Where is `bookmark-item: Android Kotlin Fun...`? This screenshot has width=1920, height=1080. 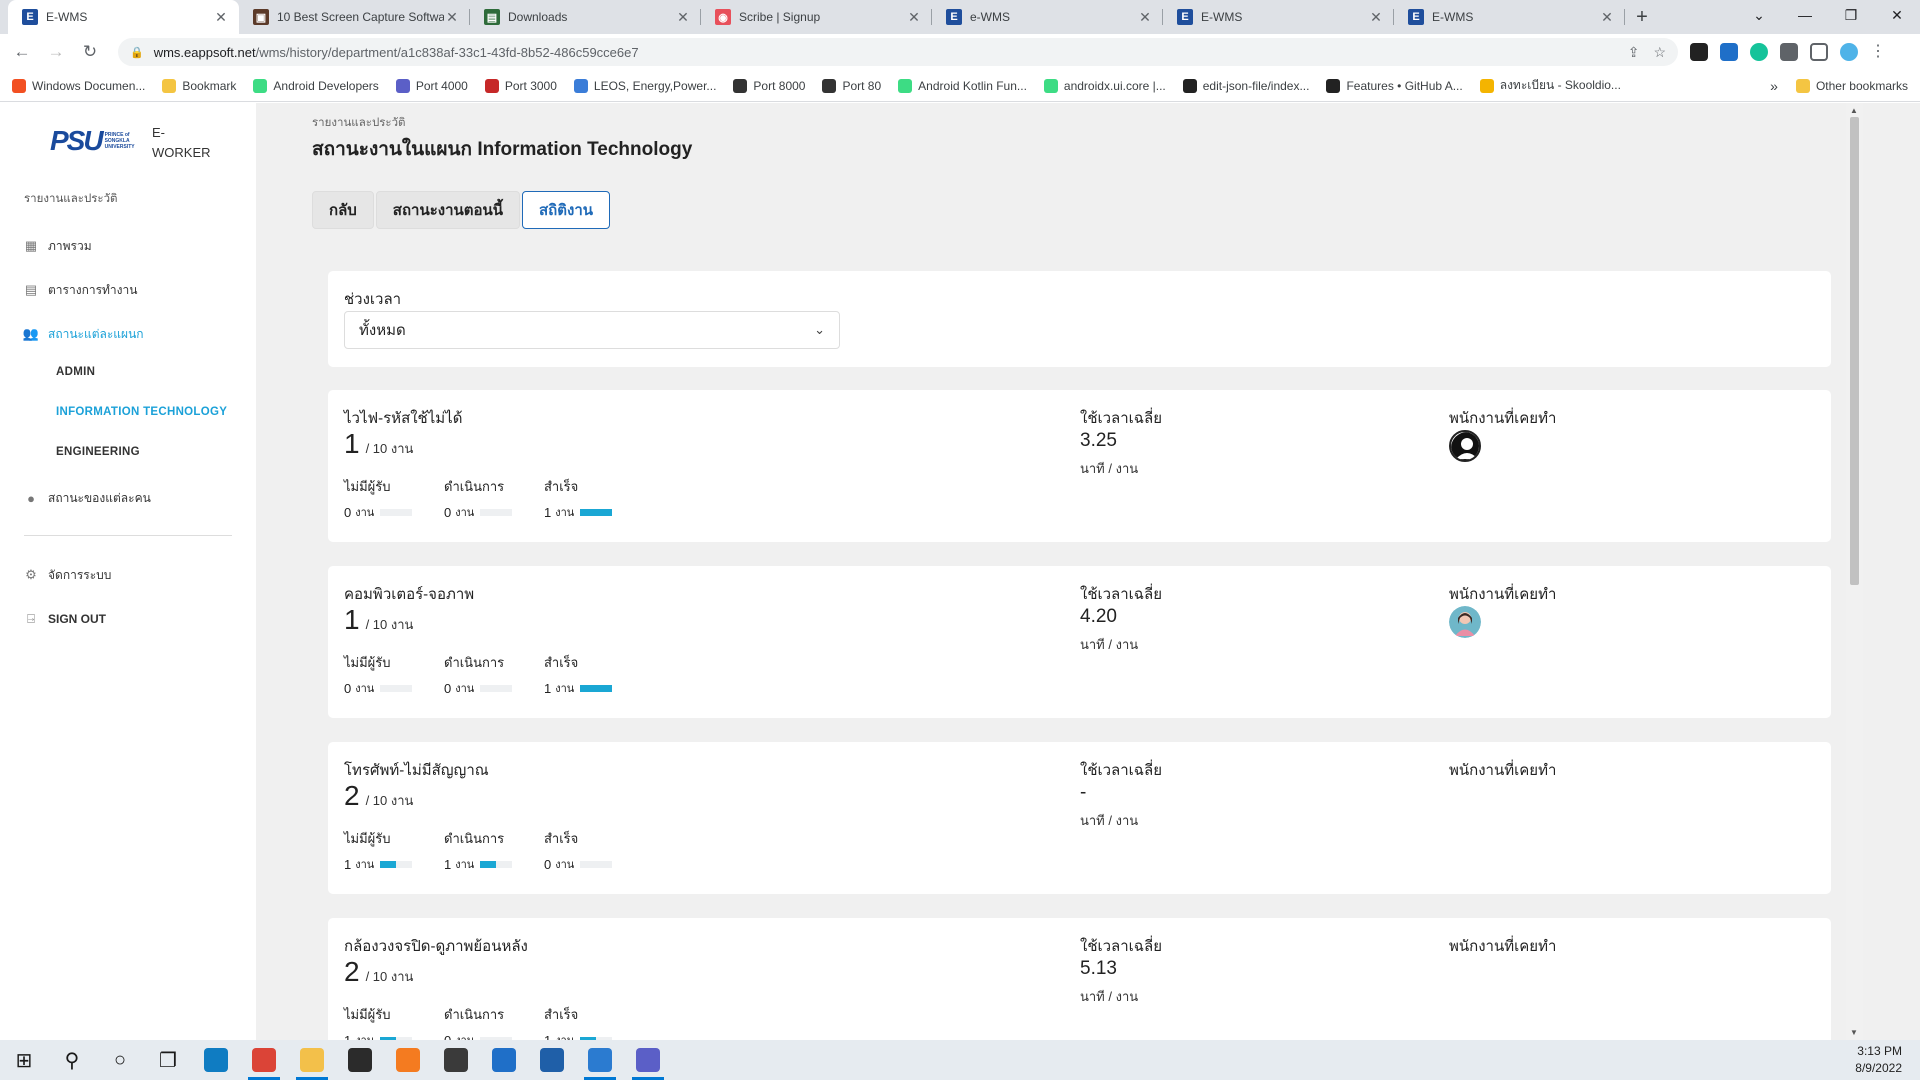 bookmark-item: Android Kotlin Fun... is located at coordinates (962, 85).